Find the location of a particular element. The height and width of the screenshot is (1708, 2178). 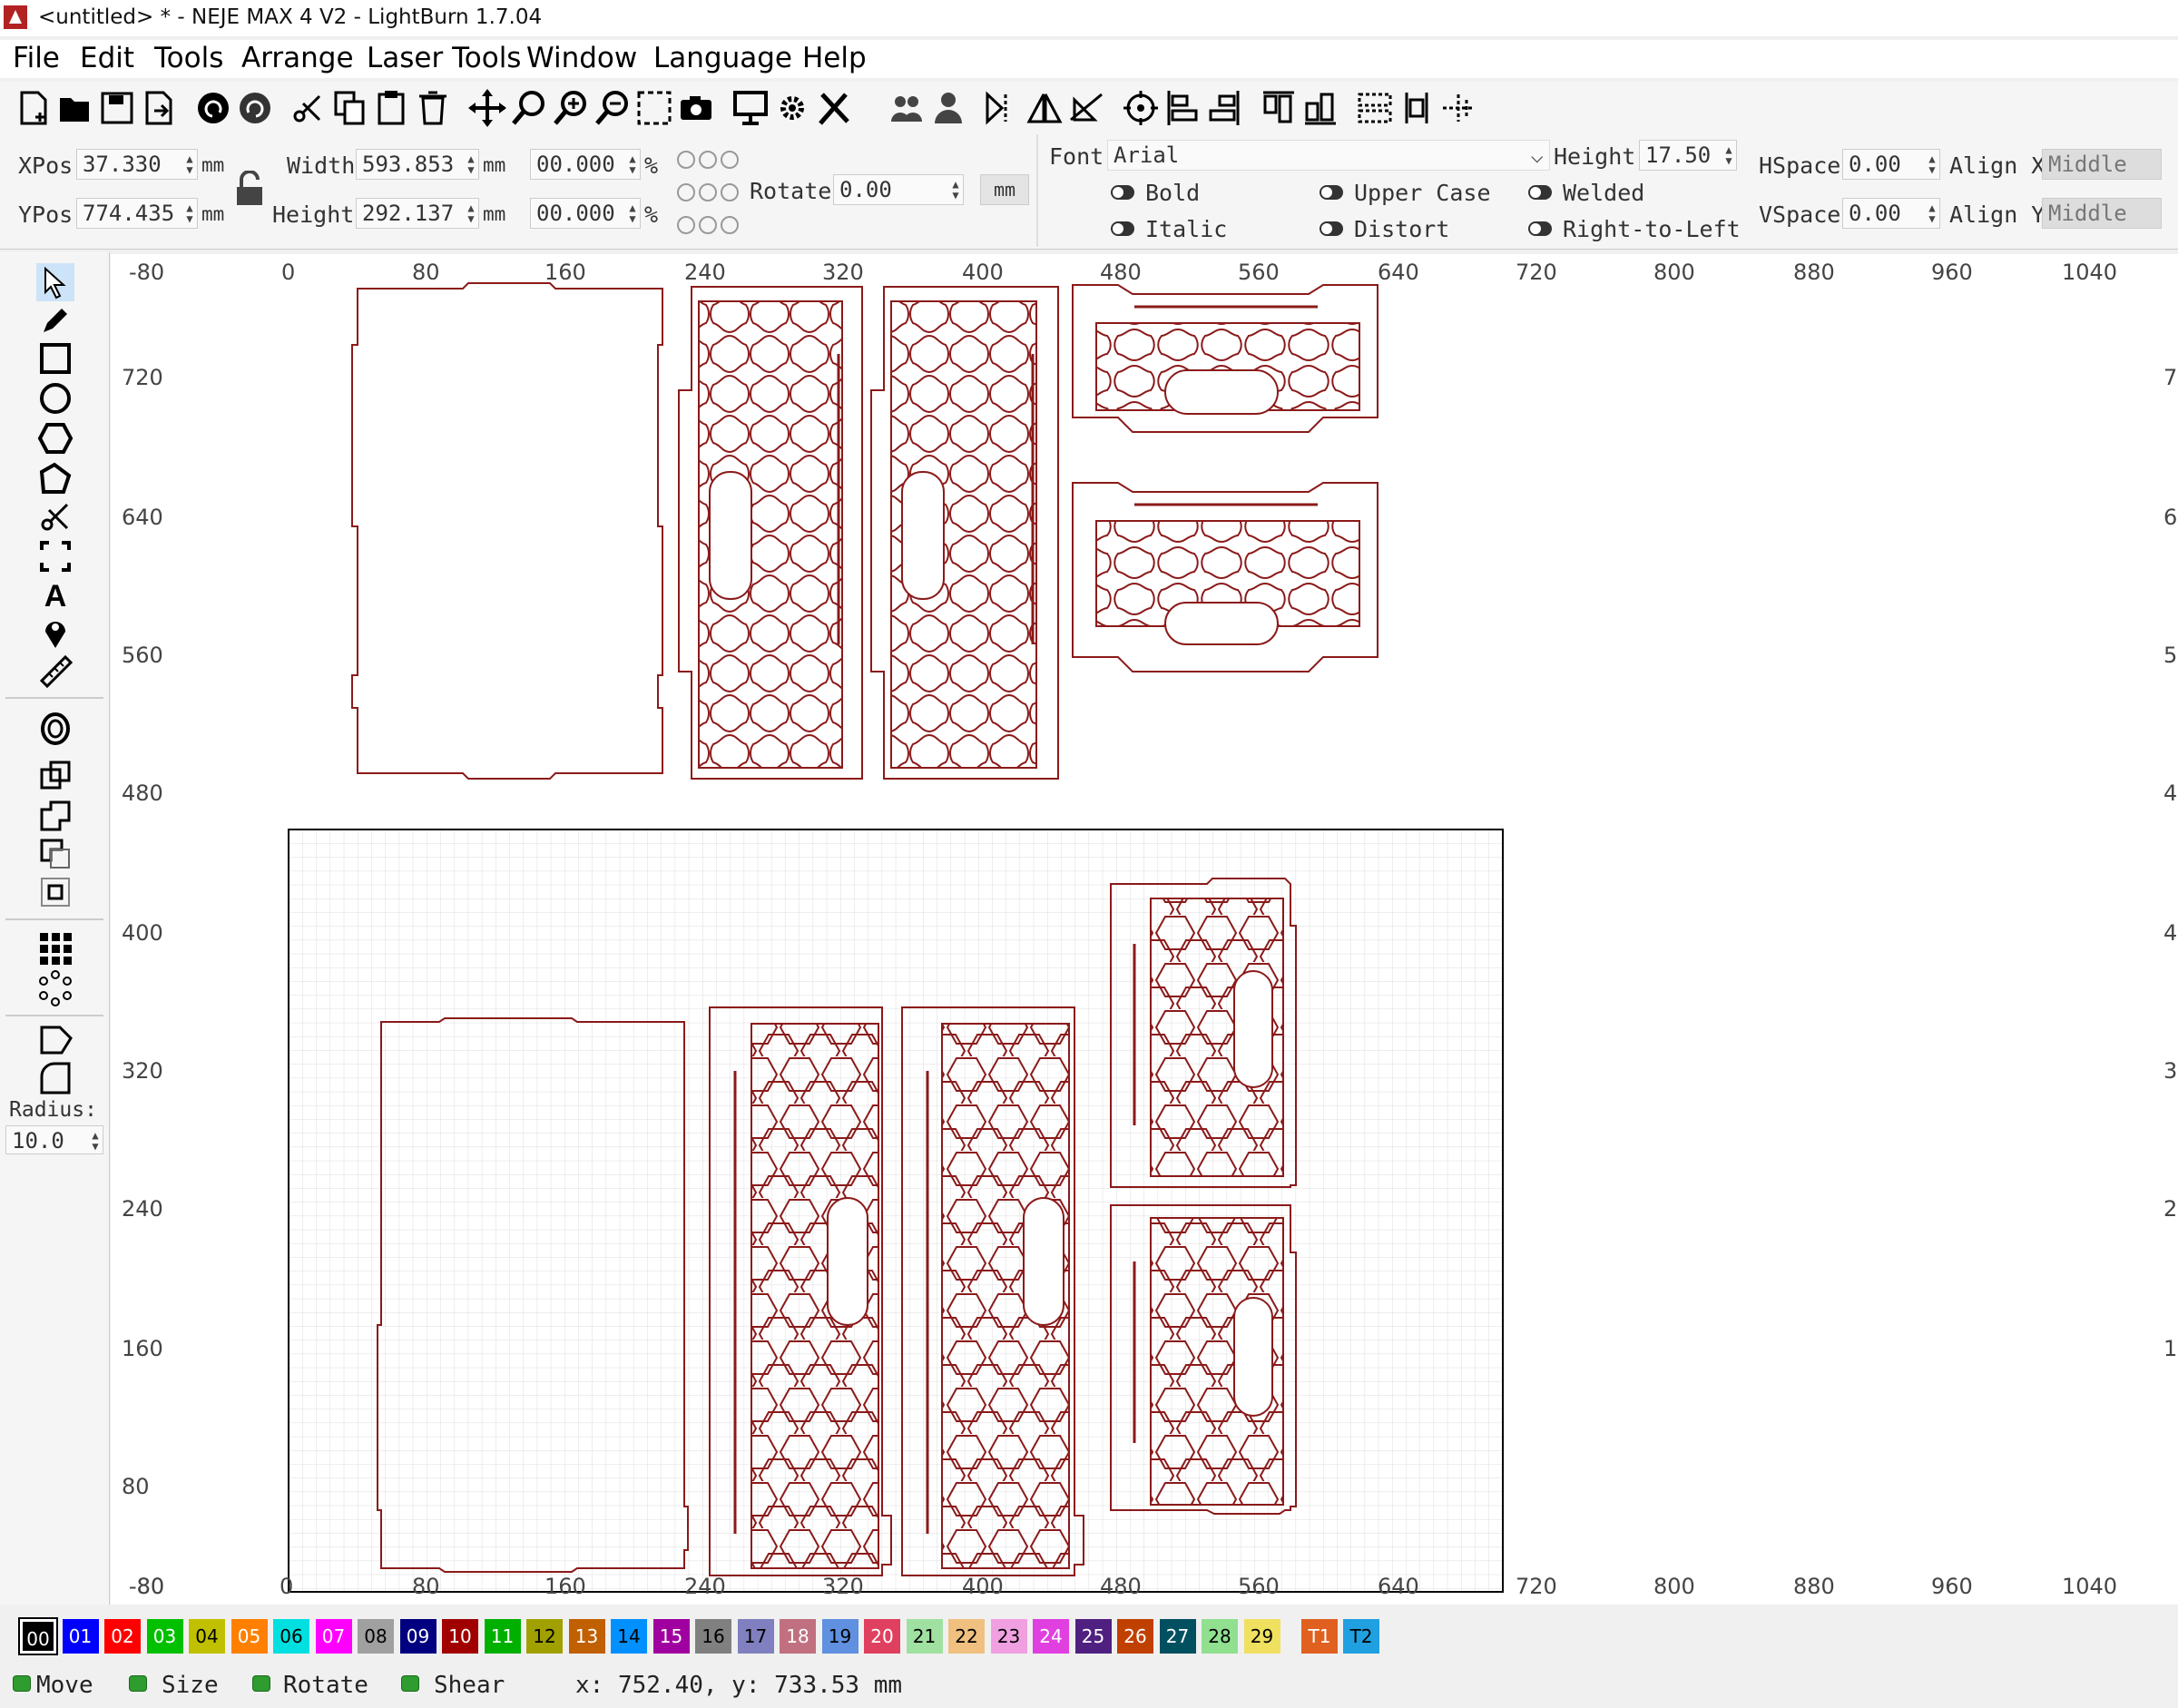

grid-array-icon is located at coordinates (55, 948).